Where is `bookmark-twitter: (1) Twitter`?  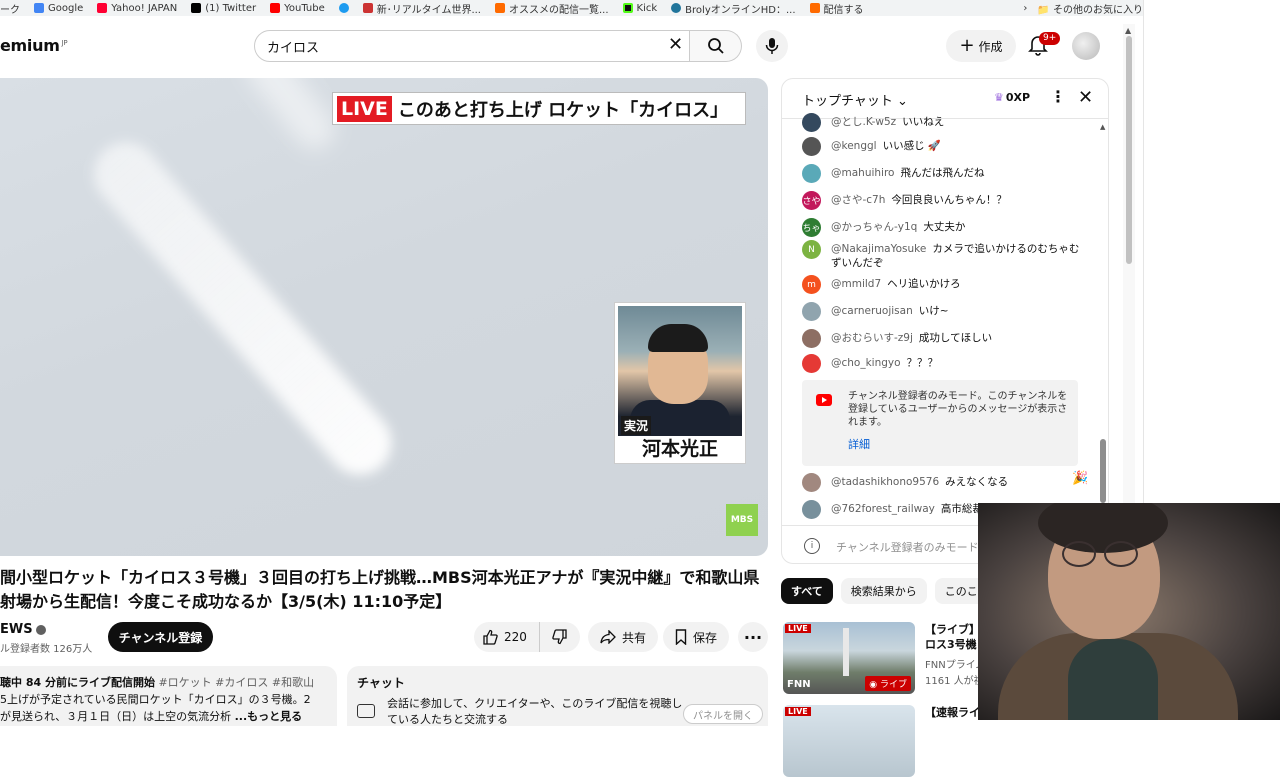 bookmark-twitter: (1) Twitter is located at coordinates (223, 8).